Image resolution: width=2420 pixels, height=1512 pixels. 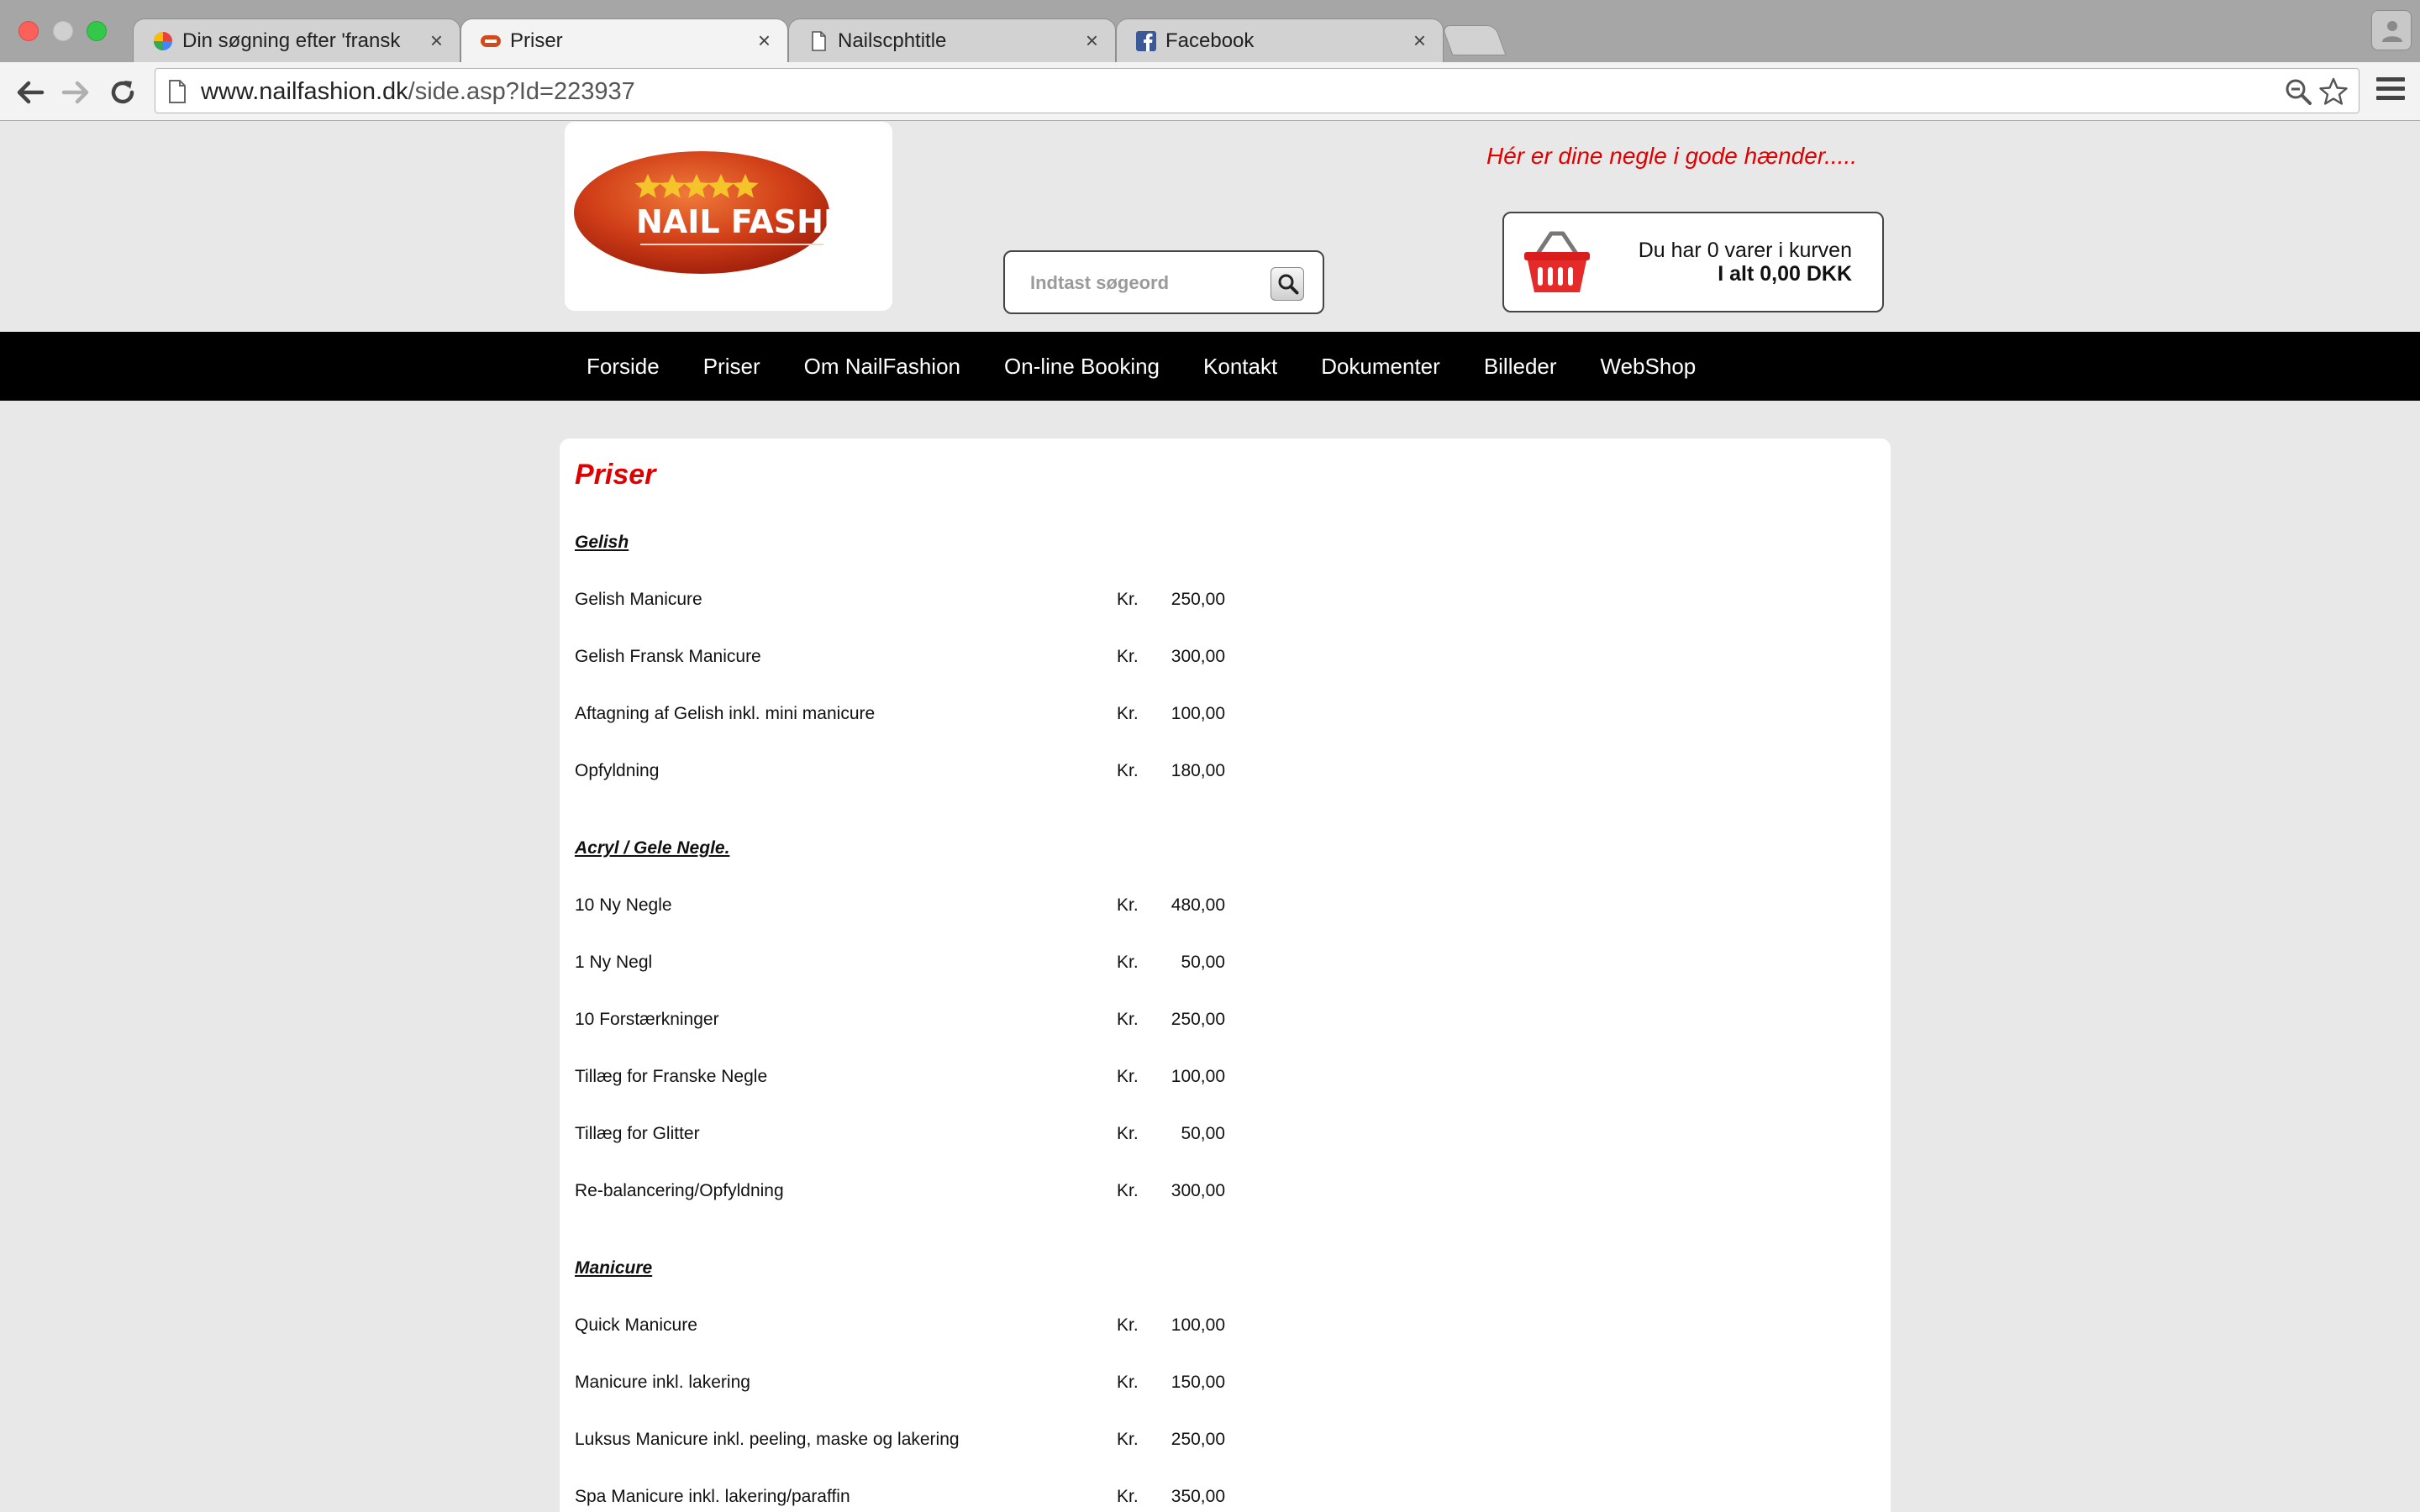 What do you see at coordinates (1143, 283) in the screenshot?
I see `search-input` at bounding box center [1143, 283].